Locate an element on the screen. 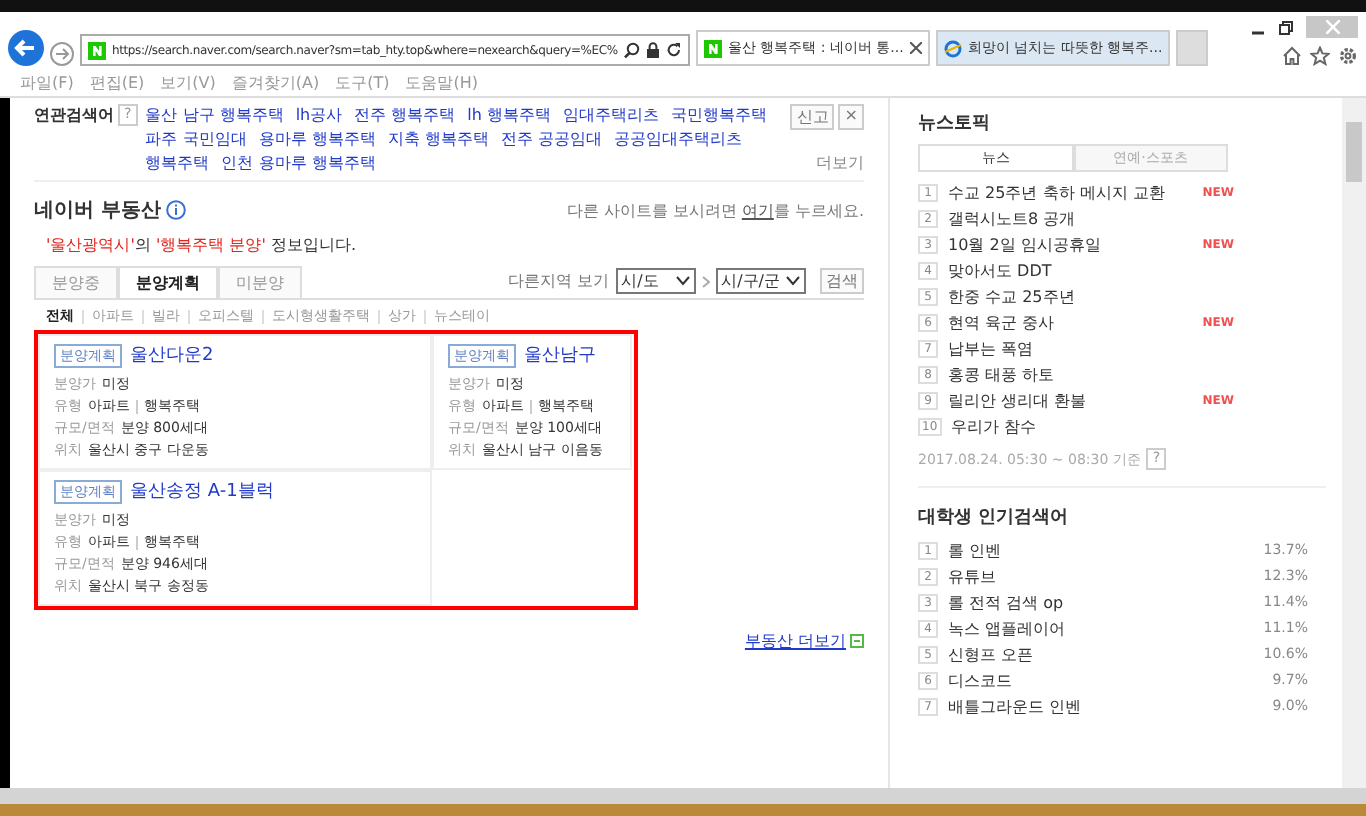 The width and height of the screenshot is (1366, 816). settings-icon is located at coordinates (1348, 56).